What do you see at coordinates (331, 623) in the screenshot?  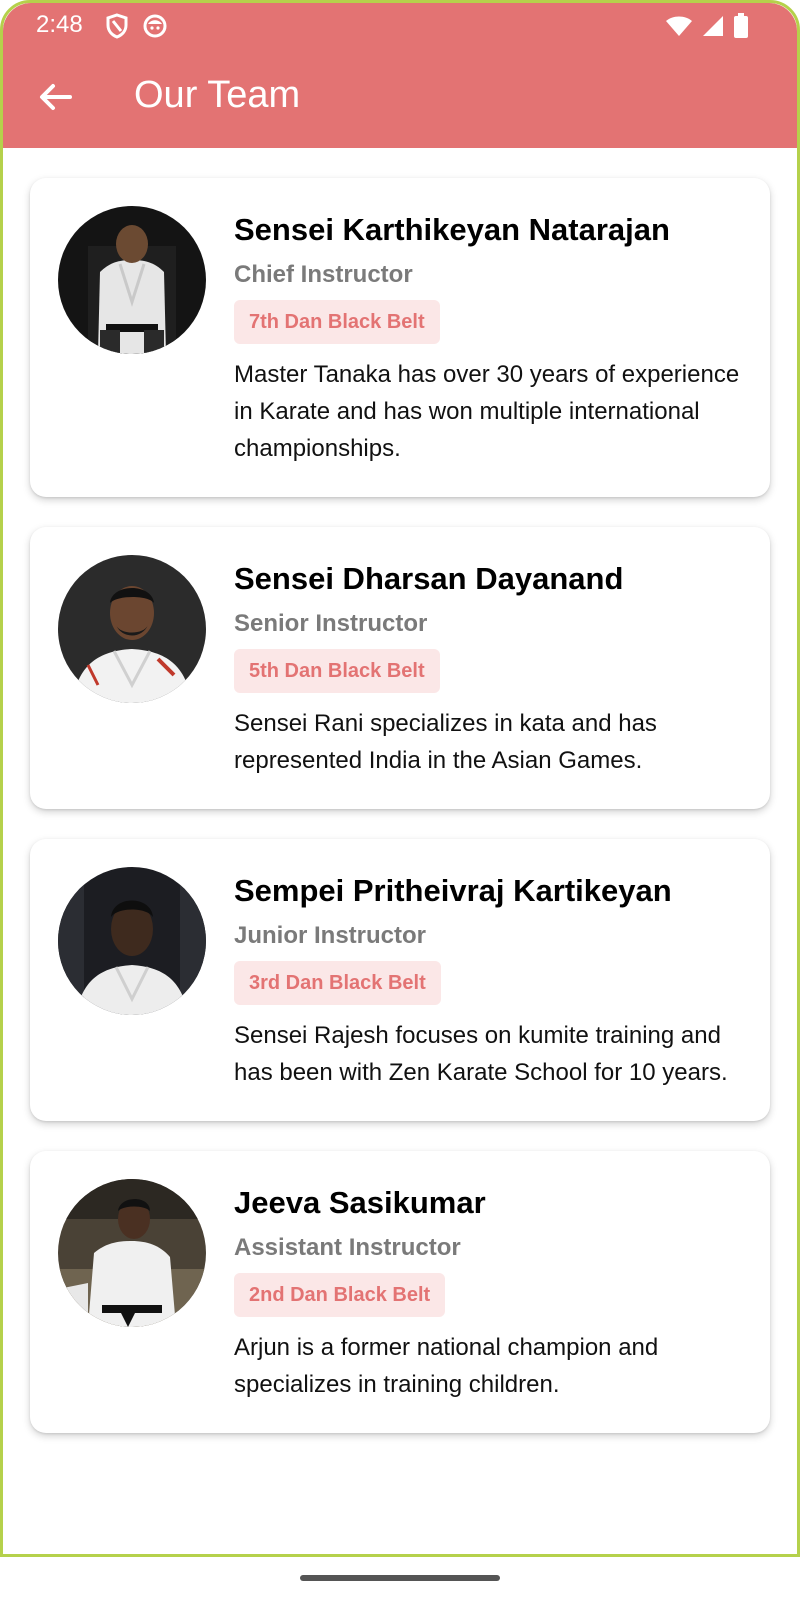 I see `member-role: Senior Instructor` at bounding box center [331, 623].